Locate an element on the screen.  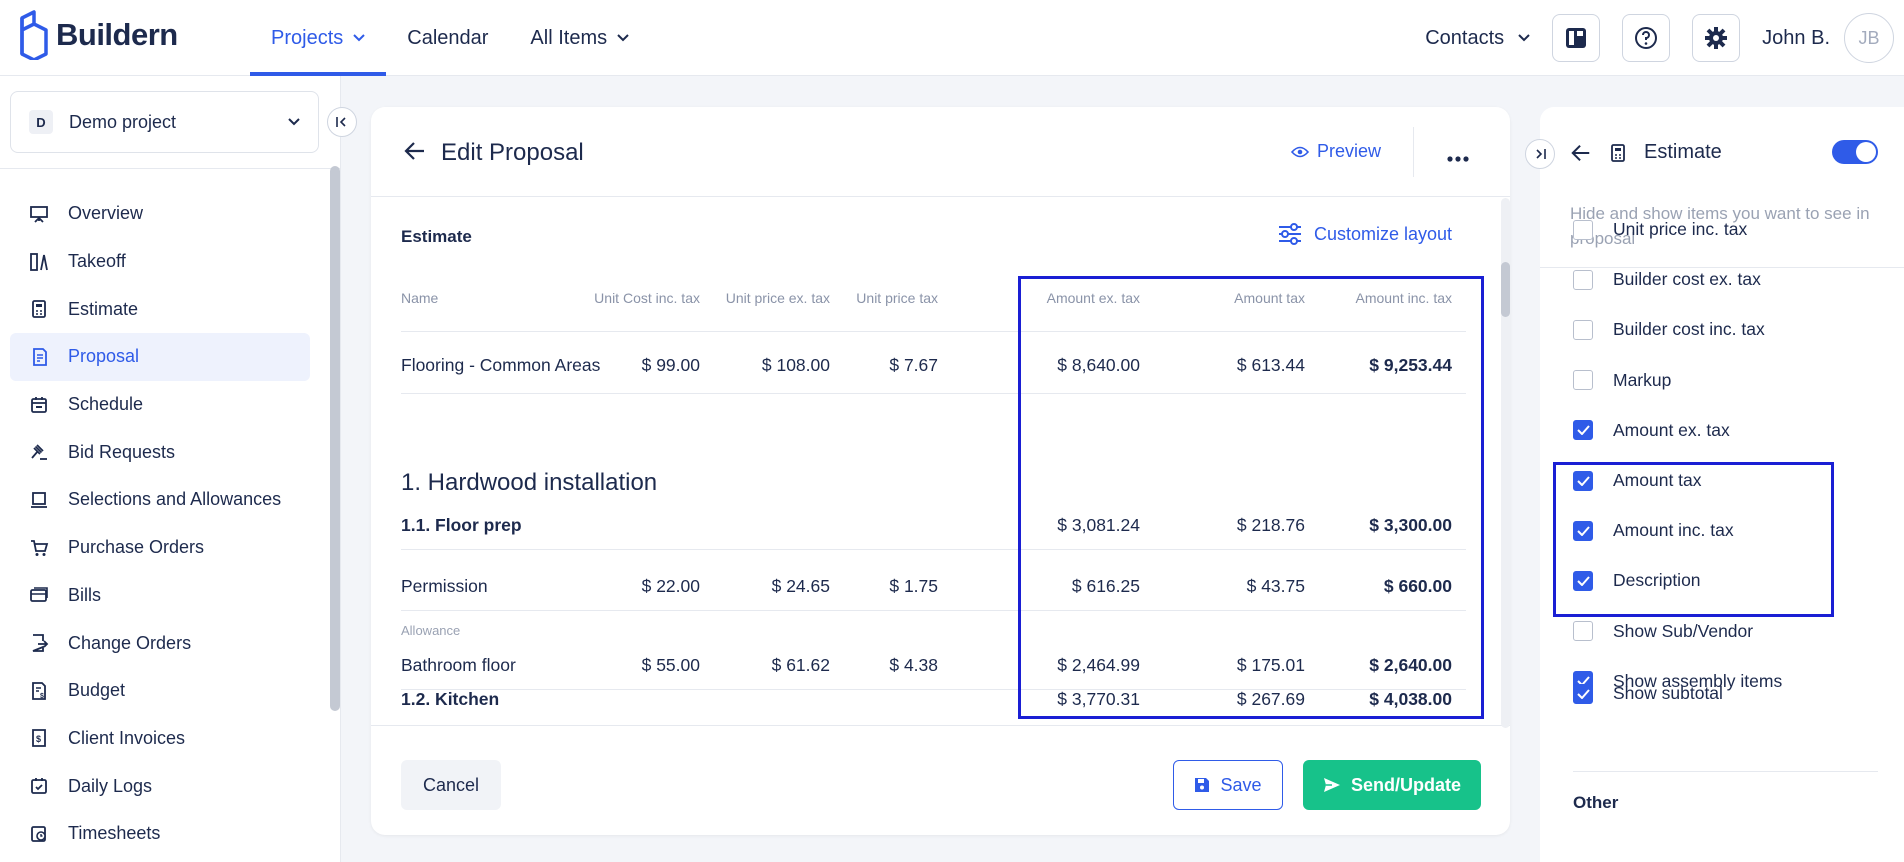
project-name: Demo project is located at coordinates (123, 121).